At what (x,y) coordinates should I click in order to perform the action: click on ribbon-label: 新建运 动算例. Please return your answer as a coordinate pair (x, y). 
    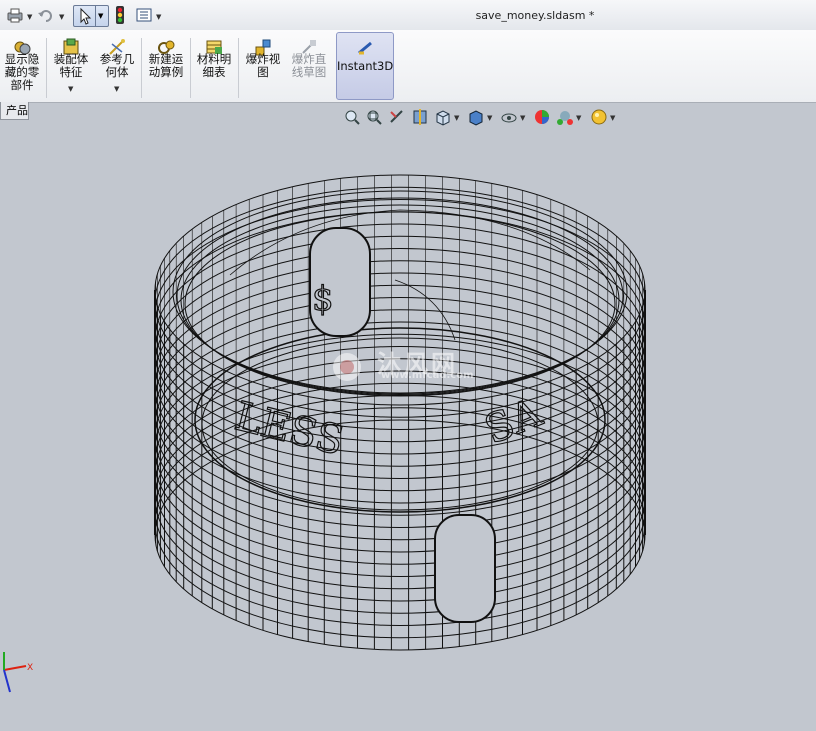
    Looking at the image, I should click on (166, 65).